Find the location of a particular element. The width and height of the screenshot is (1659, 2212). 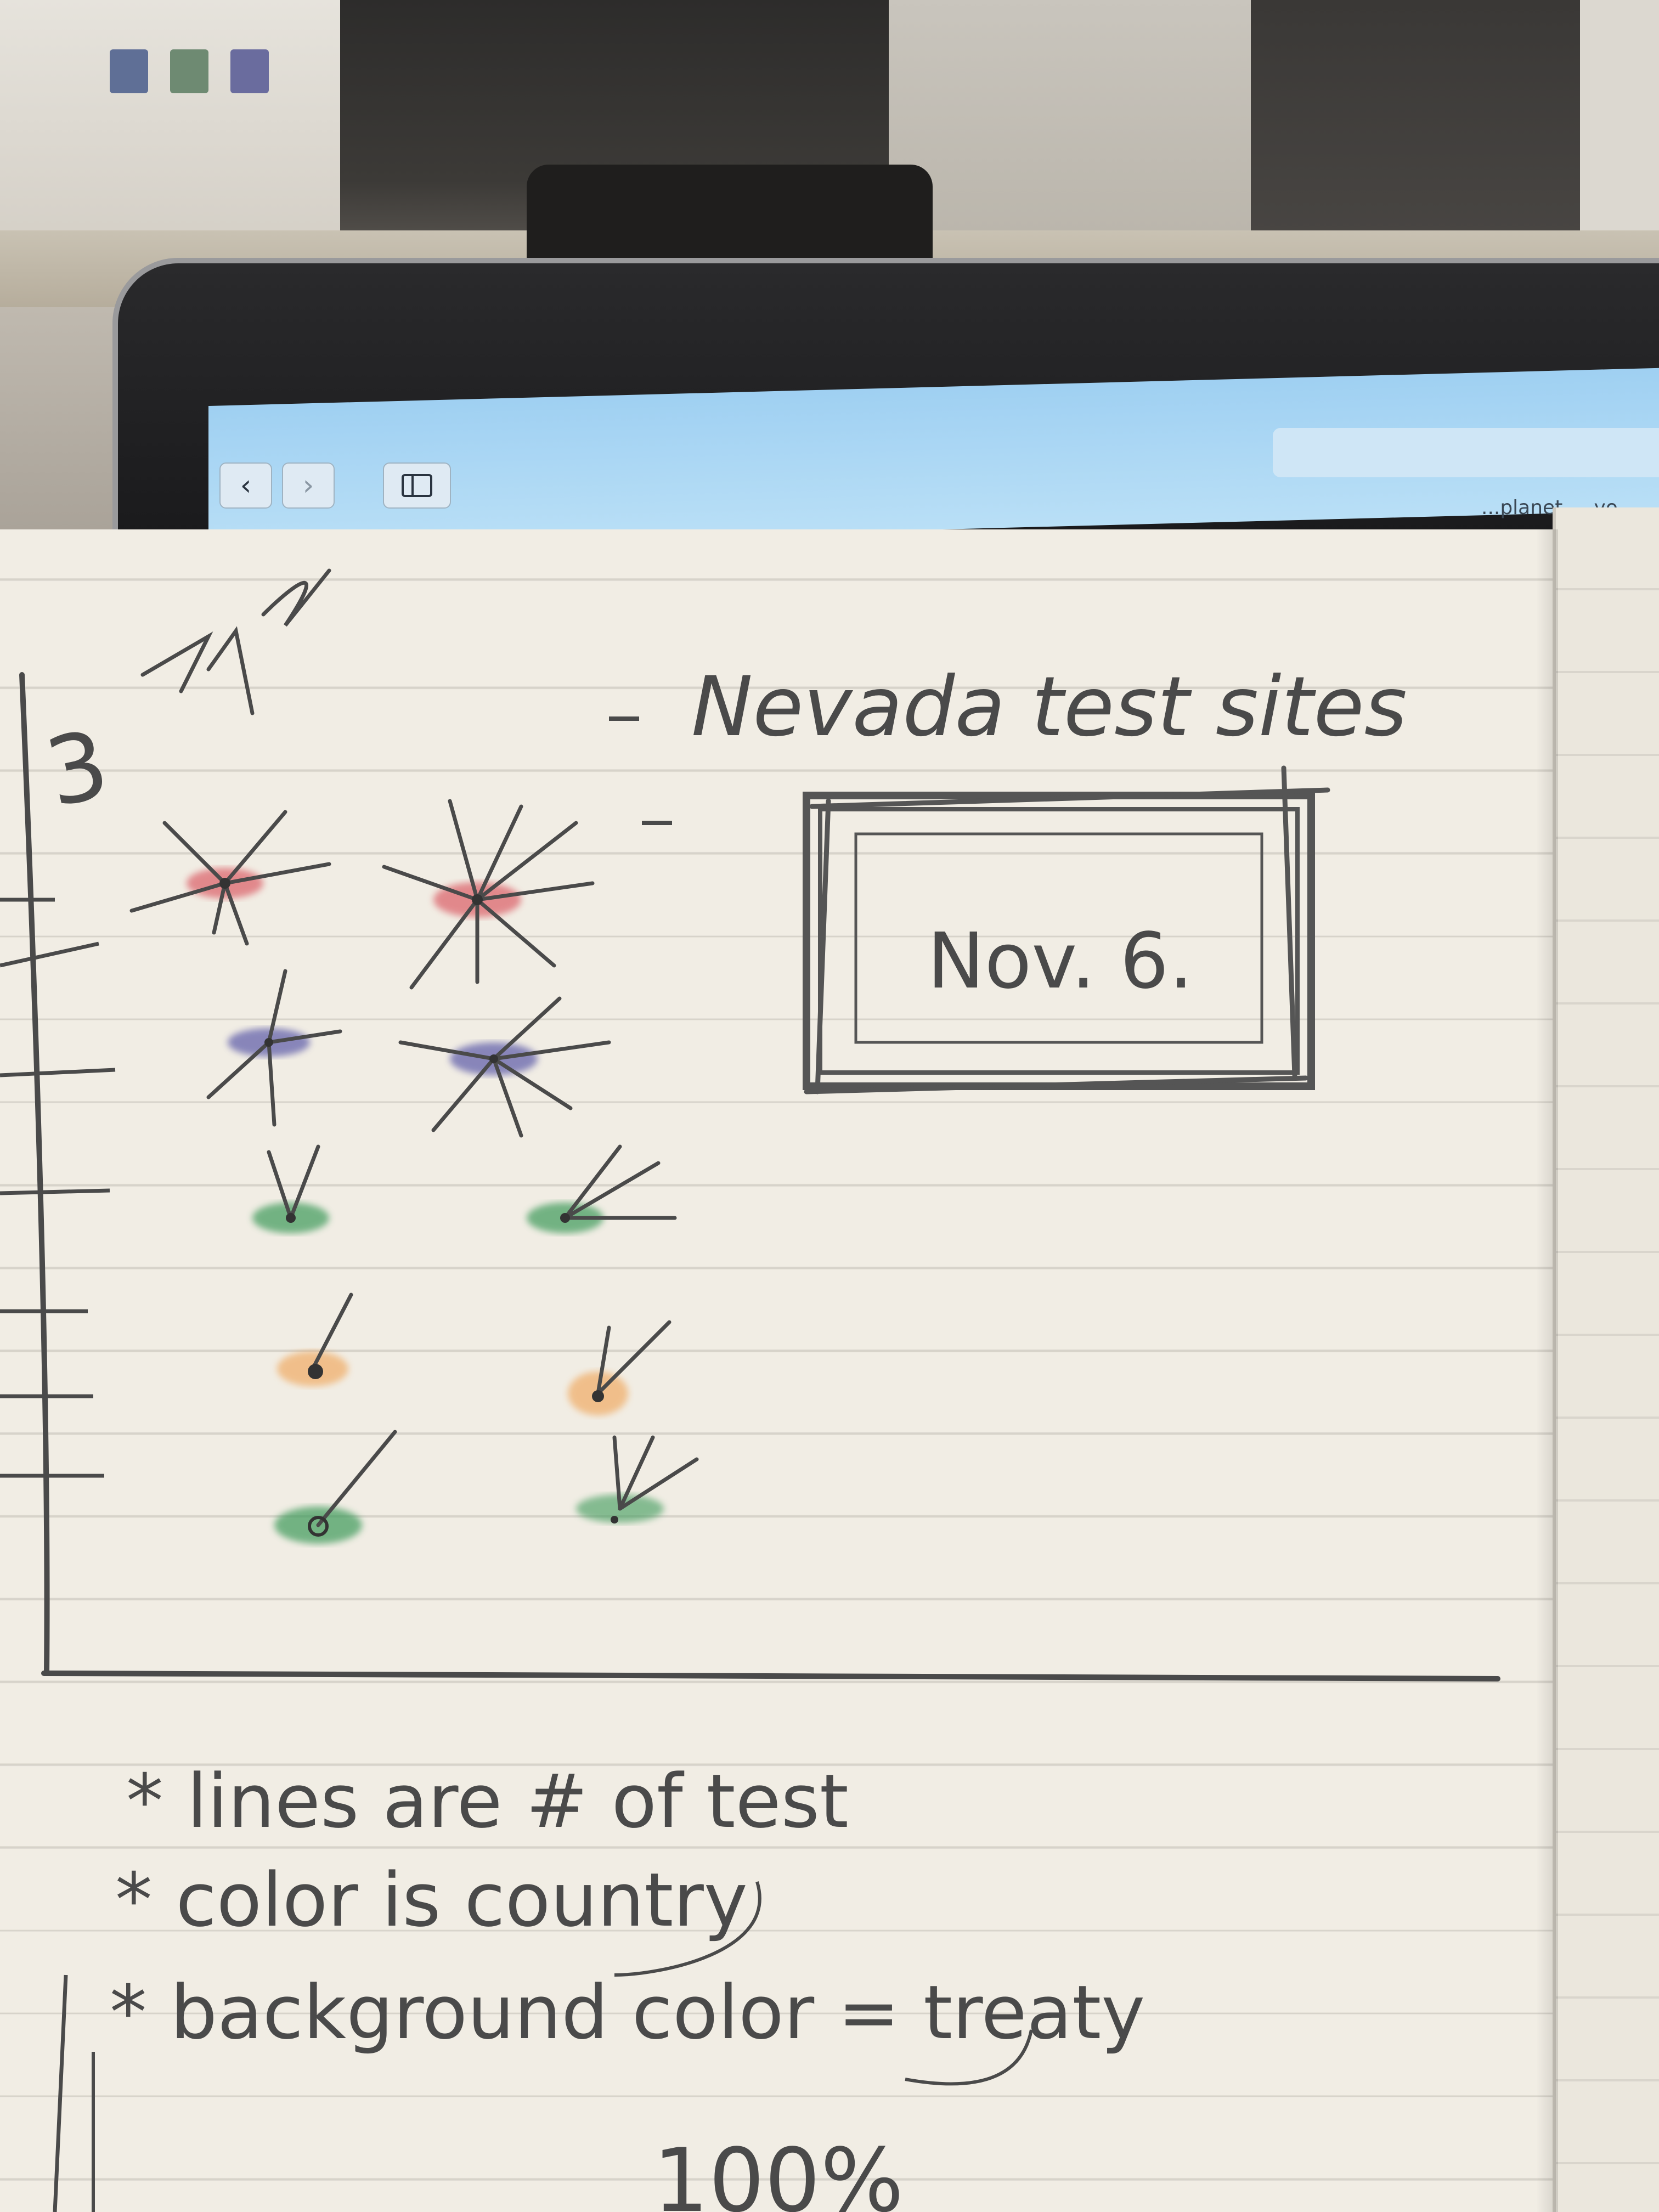

corner-mark-text: 3 is located at coordinates (77, 769).